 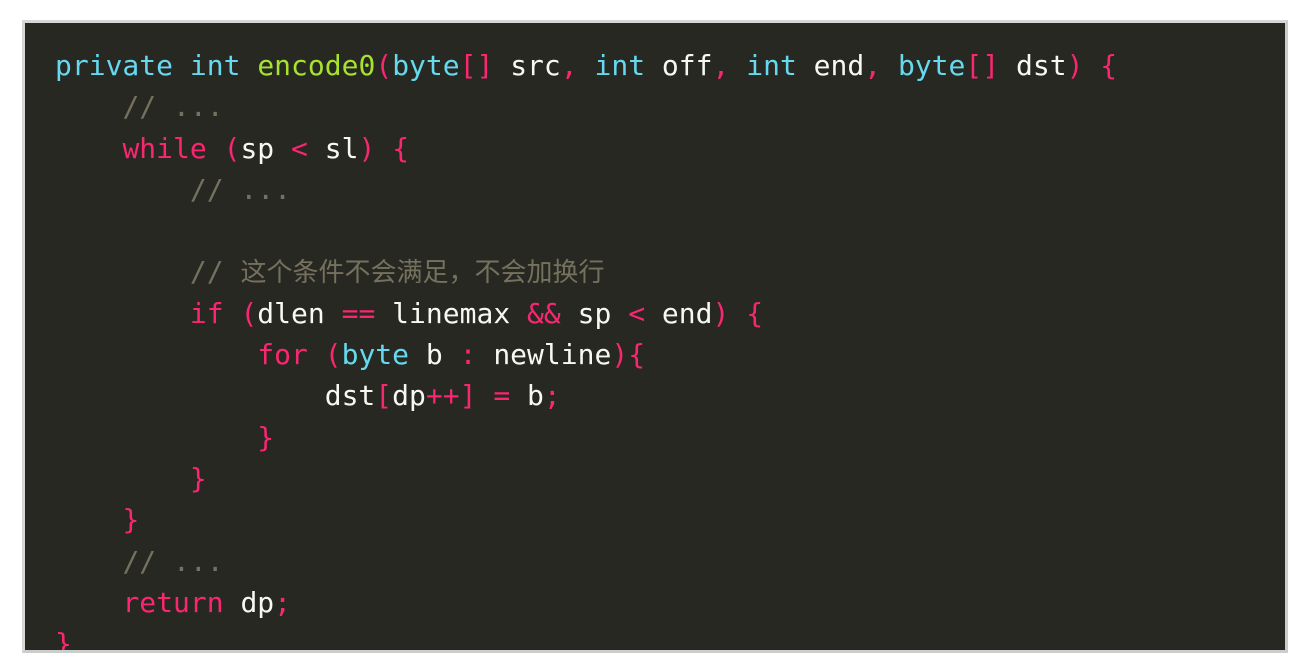 What do you see at coordinates (451, 313) in the screenshot?
I see `code-token: linemax` at bounding box center [451, 313].